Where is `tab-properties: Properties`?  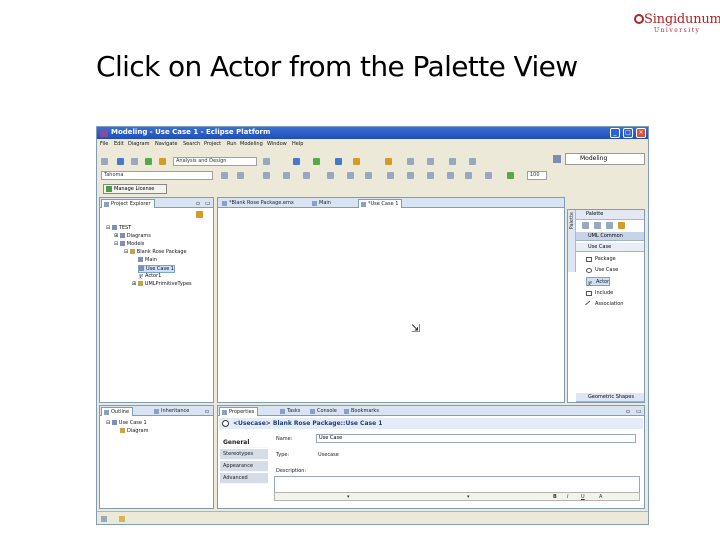
tab-properties: Properties is located at coordinates (239, 411).